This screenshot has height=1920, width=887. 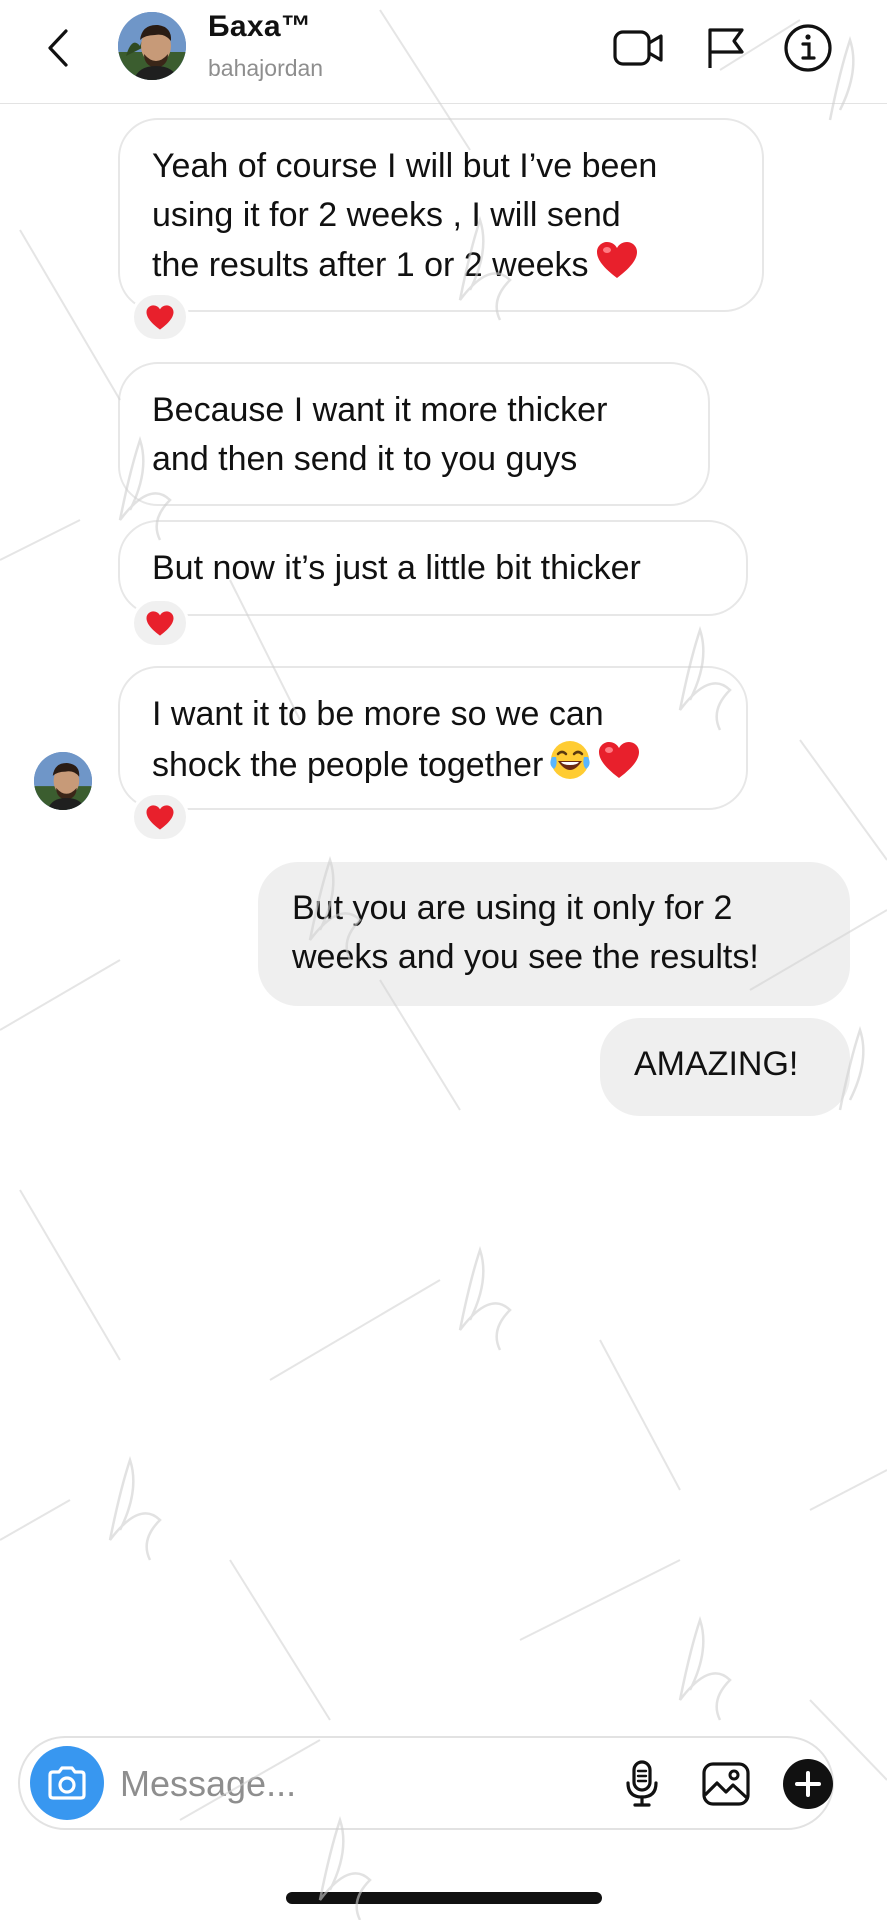 I want to click on gallery-button, so click(x=726, y=1784).